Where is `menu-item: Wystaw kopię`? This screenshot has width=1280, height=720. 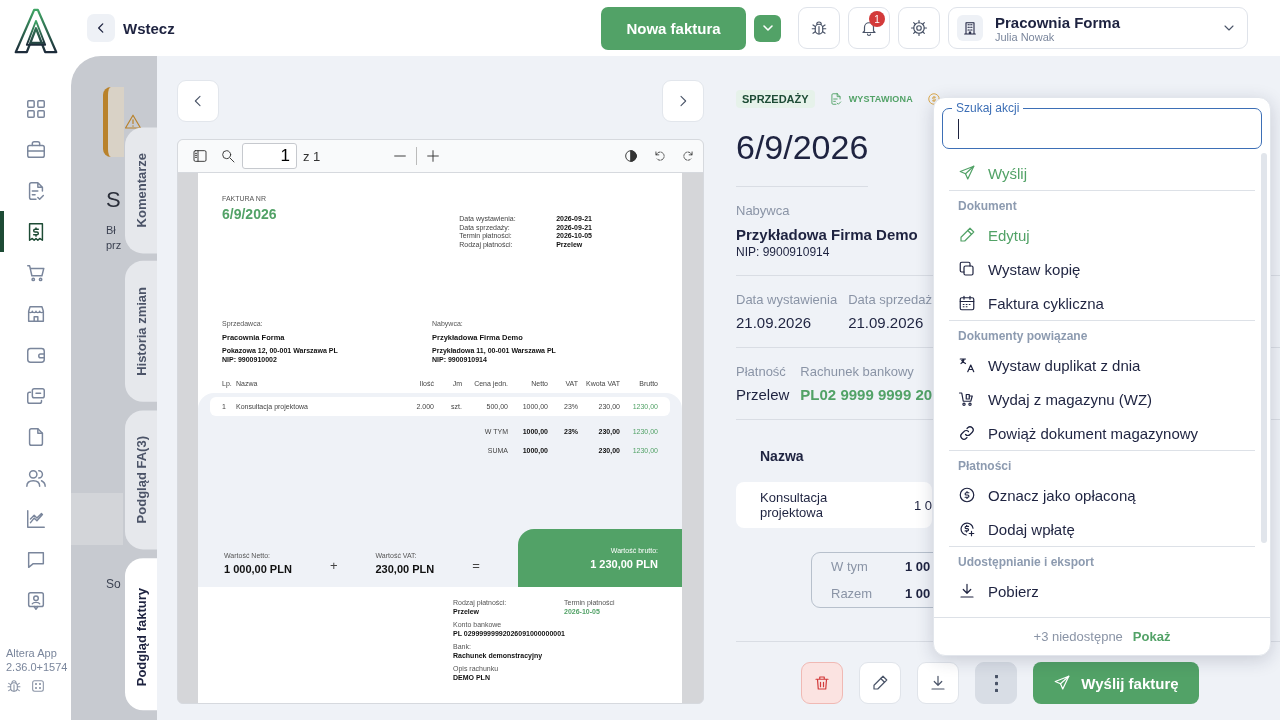
menu-item: Wystaw kopię is located at coordinates (1102, 269).